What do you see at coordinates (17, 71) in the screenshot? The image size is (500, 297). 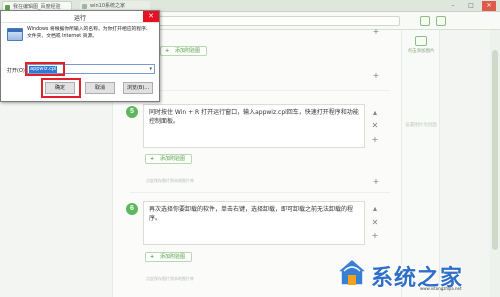 I see `open-label: 打开(O):` at bounding box center [17, 71].